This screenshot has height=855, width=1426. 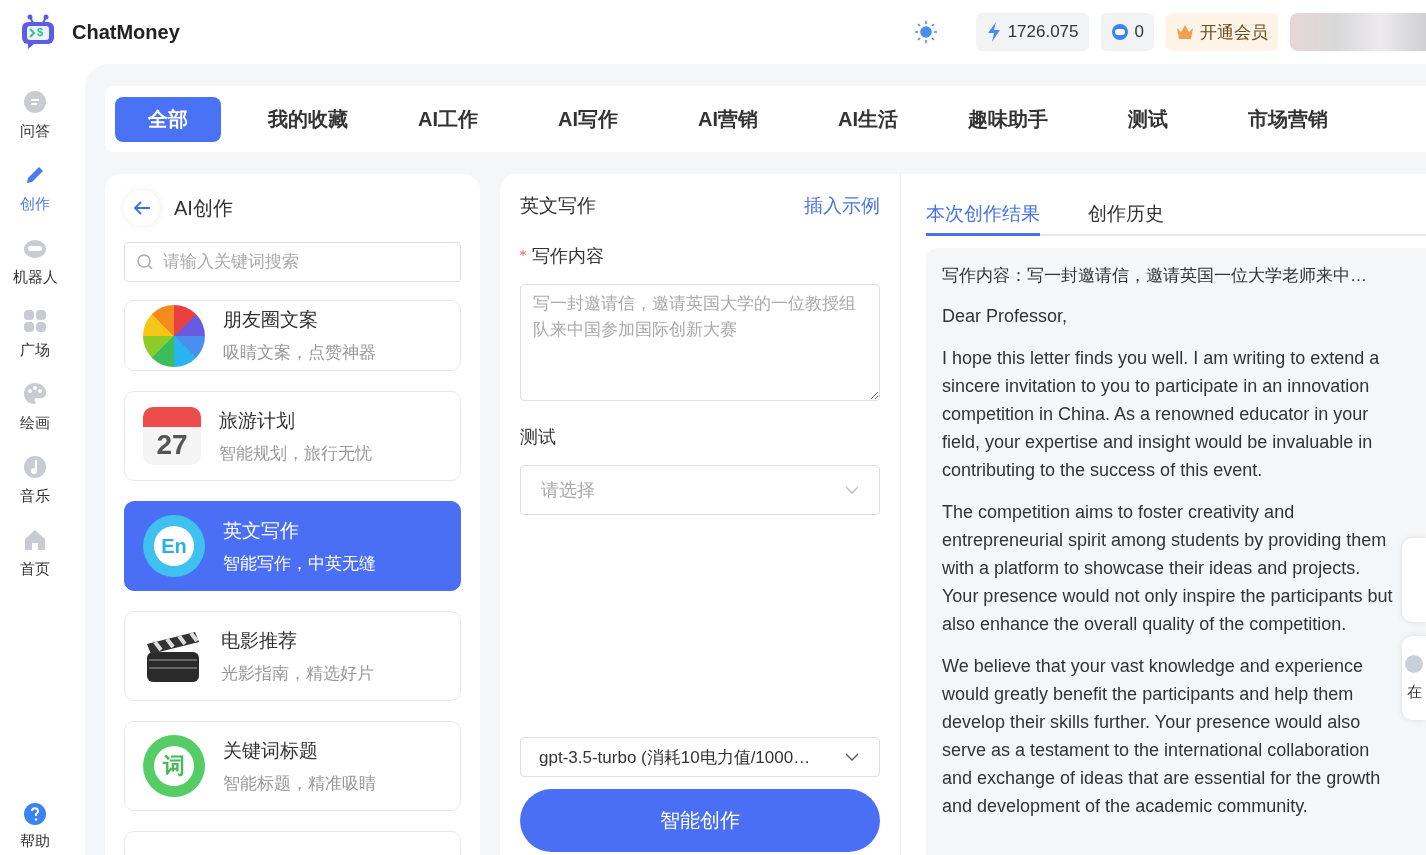 What do you see at coordinates (203, 208) in the screenshot?
I see `panel-title: AI创作` at bounding box center [203, 208].